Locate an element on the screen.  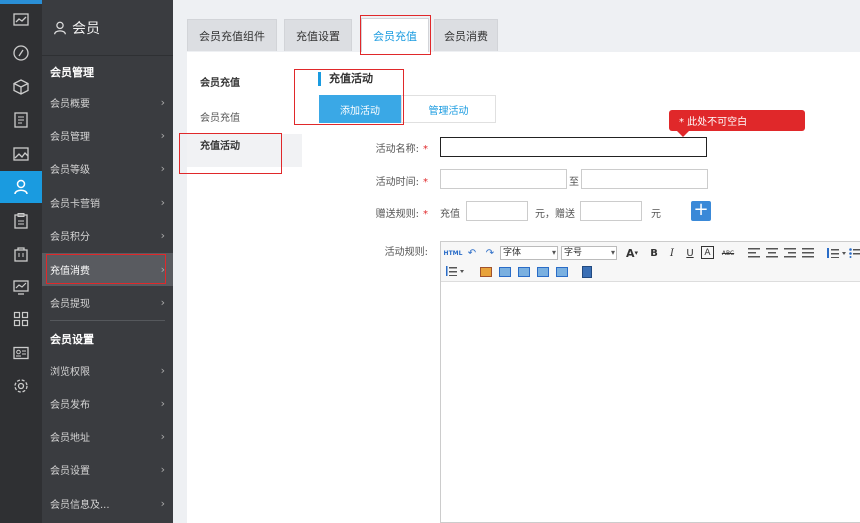
id-card-icon is located at coordinates (21, 353).